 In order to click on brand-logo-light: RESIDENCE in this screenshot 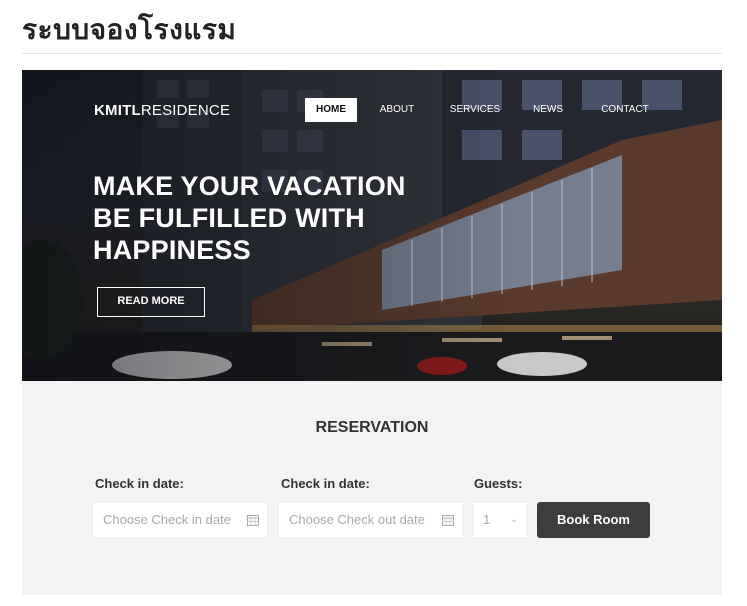, I will do `click(185, 110)`.